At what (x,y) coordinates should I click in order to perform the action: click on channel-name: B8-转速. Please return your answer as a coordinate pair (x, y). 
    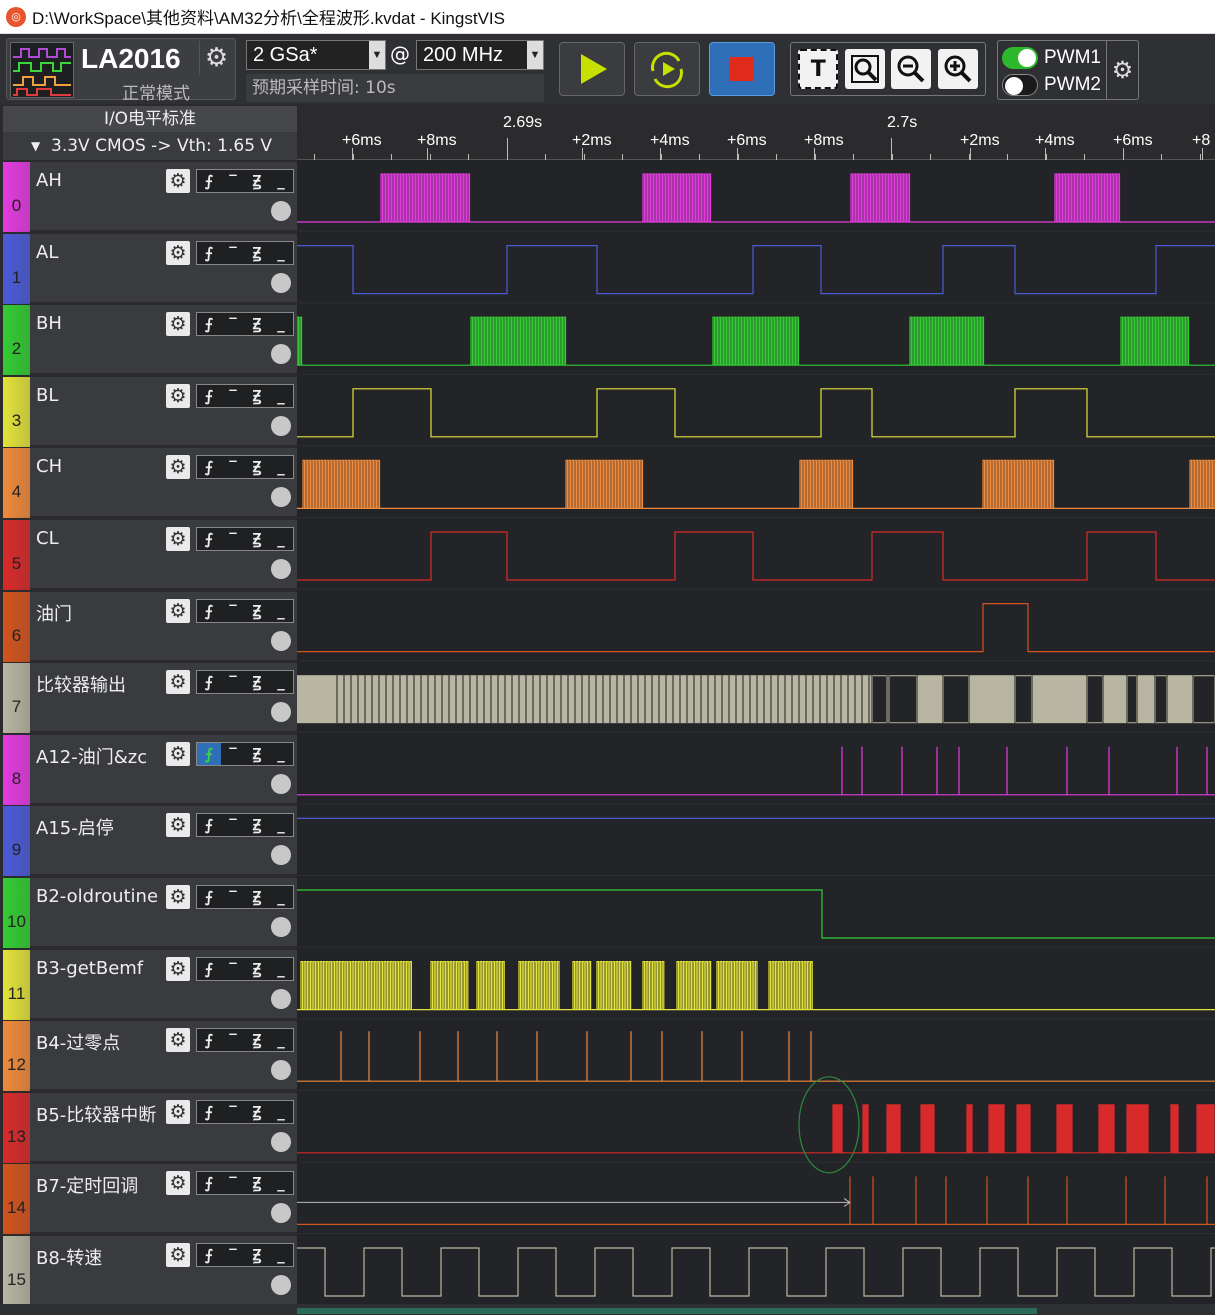
    Looking at the image, I should click on (69, 1257).